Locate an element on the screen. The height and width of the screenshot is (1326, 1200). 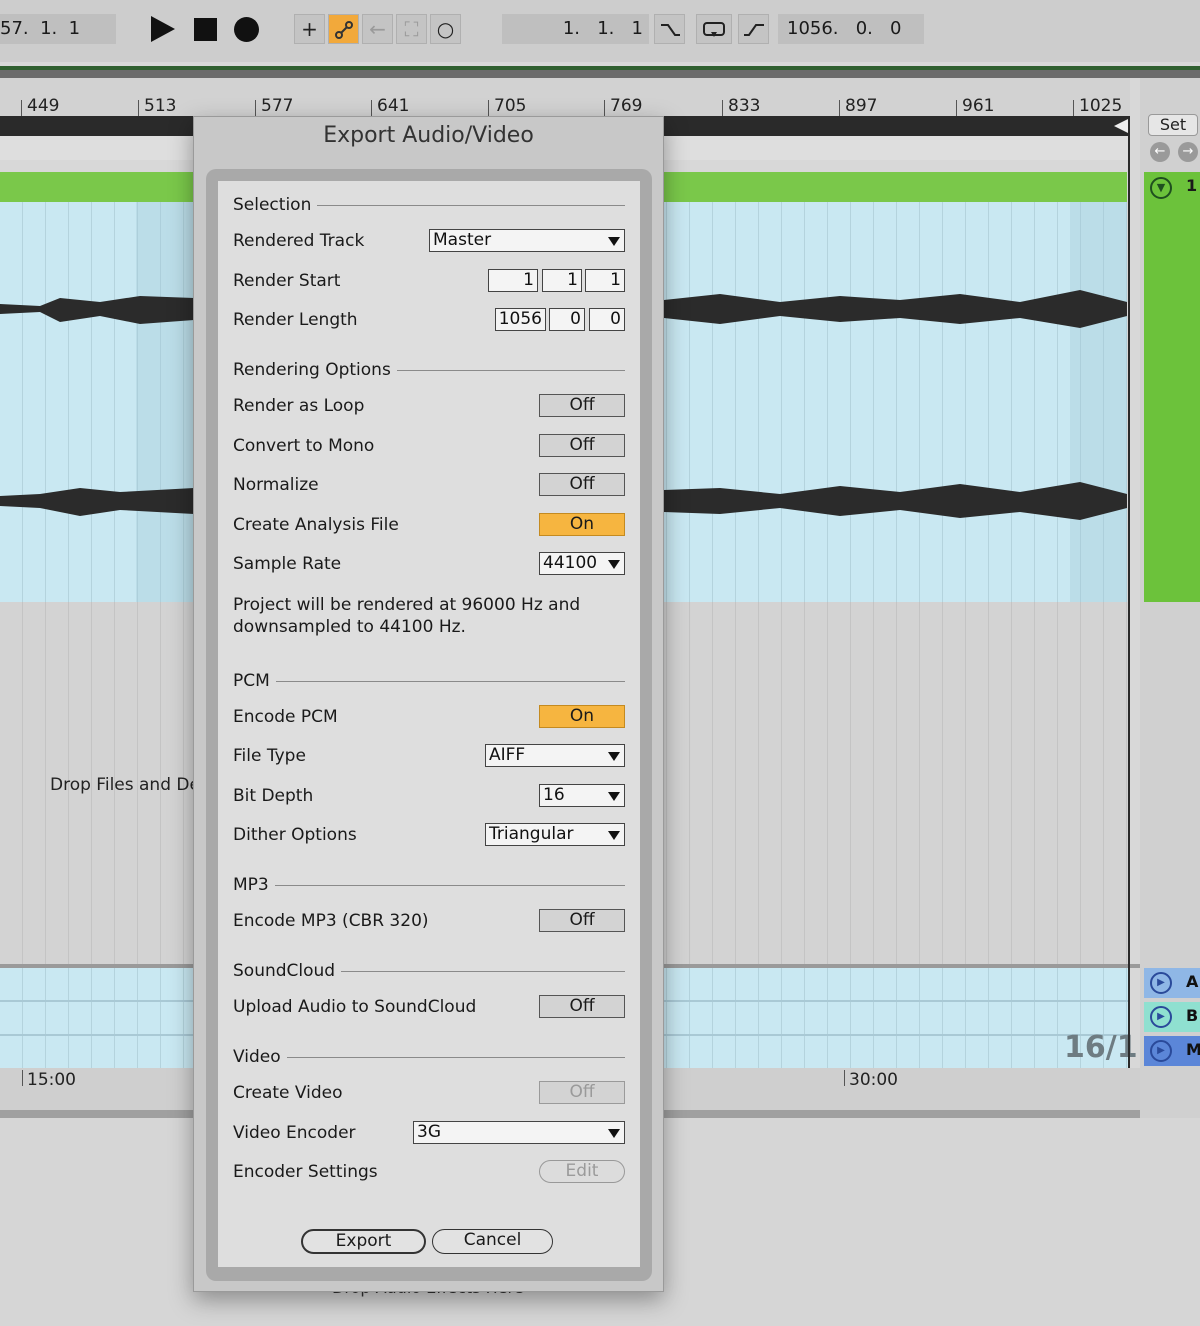
record-icon is located at coordinates (246, 29).